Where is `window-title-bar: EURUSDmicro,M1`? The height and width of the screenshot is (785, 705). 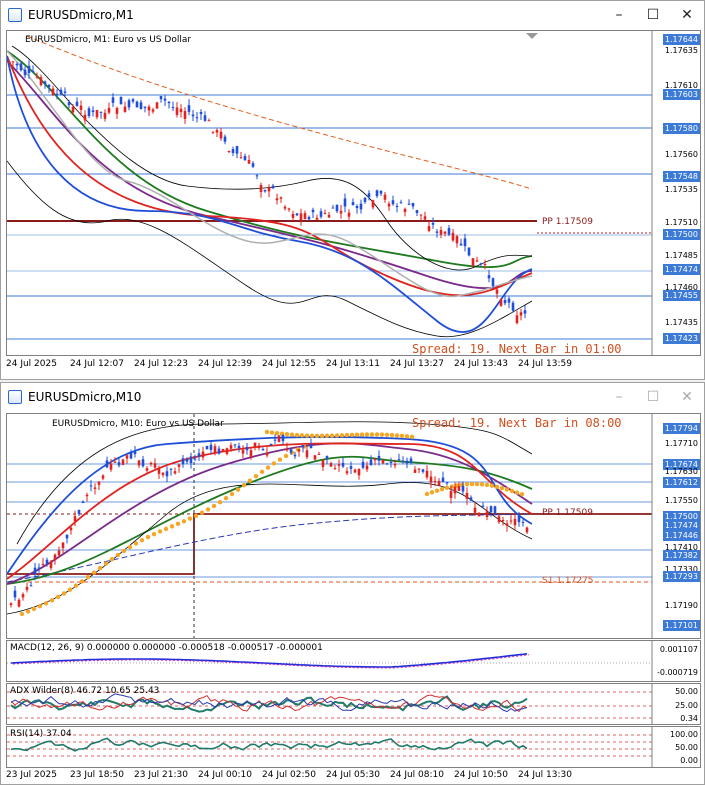
window-title-bar: EURUSDmicro,M1 is located at coordinates (352, 15).